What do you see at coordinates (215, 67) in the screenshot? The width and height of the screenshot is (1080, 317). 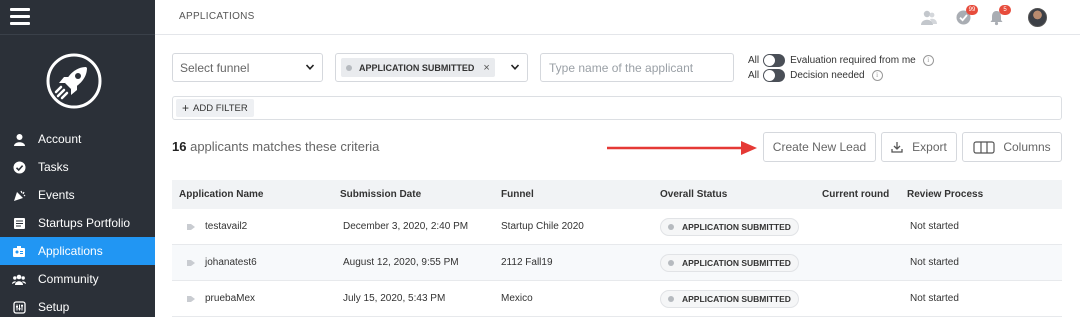 I see `funnel-select-placeholder: Select funnel` at bounding box center [215, 67].